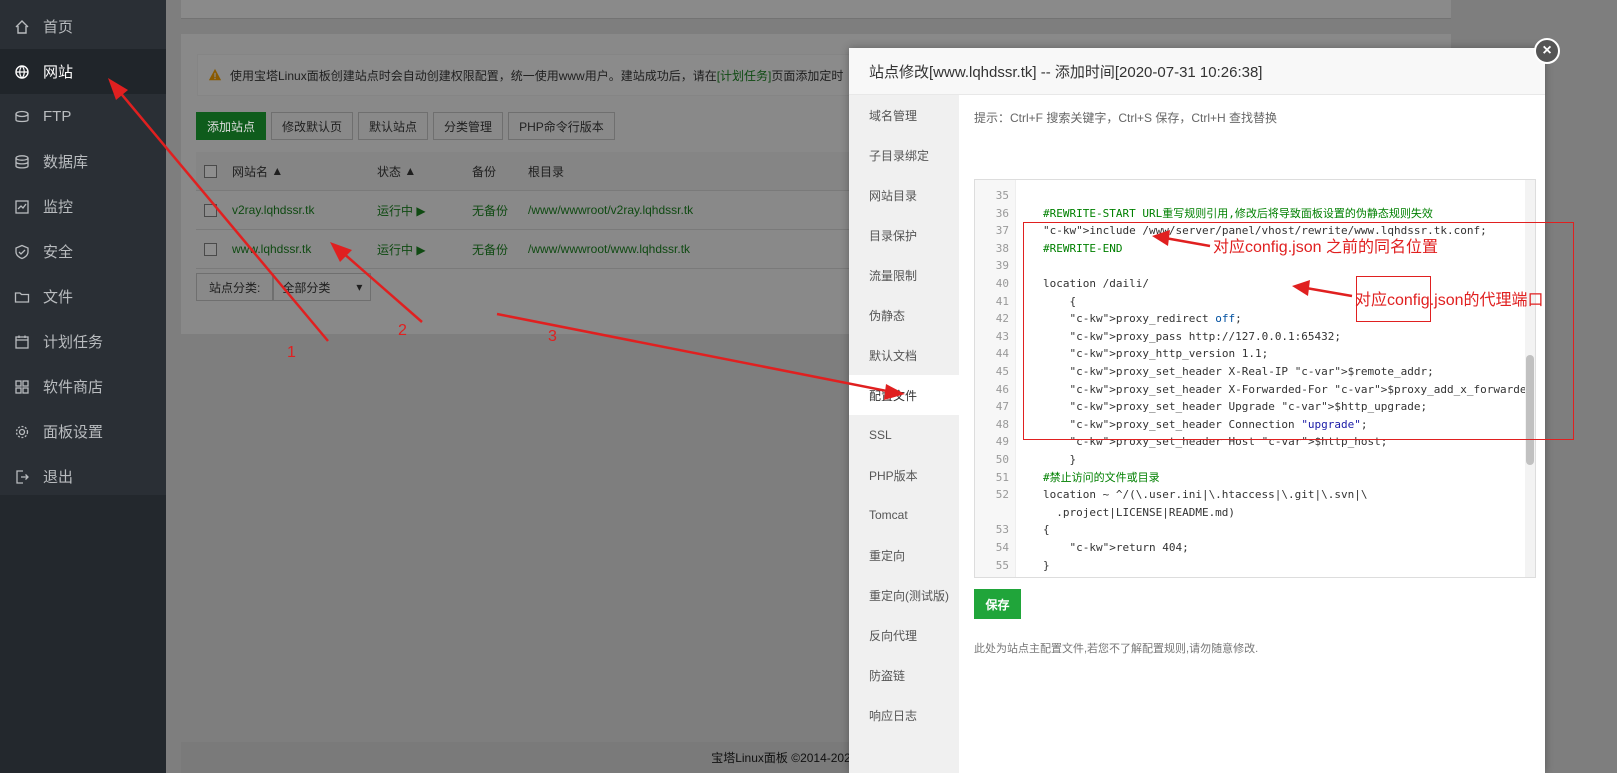  What do you see at coordinates (1139, 512) in the screenshot?
I see `code-text: .project|LICENSE|README.md)` at bounding box center [1139, 512].